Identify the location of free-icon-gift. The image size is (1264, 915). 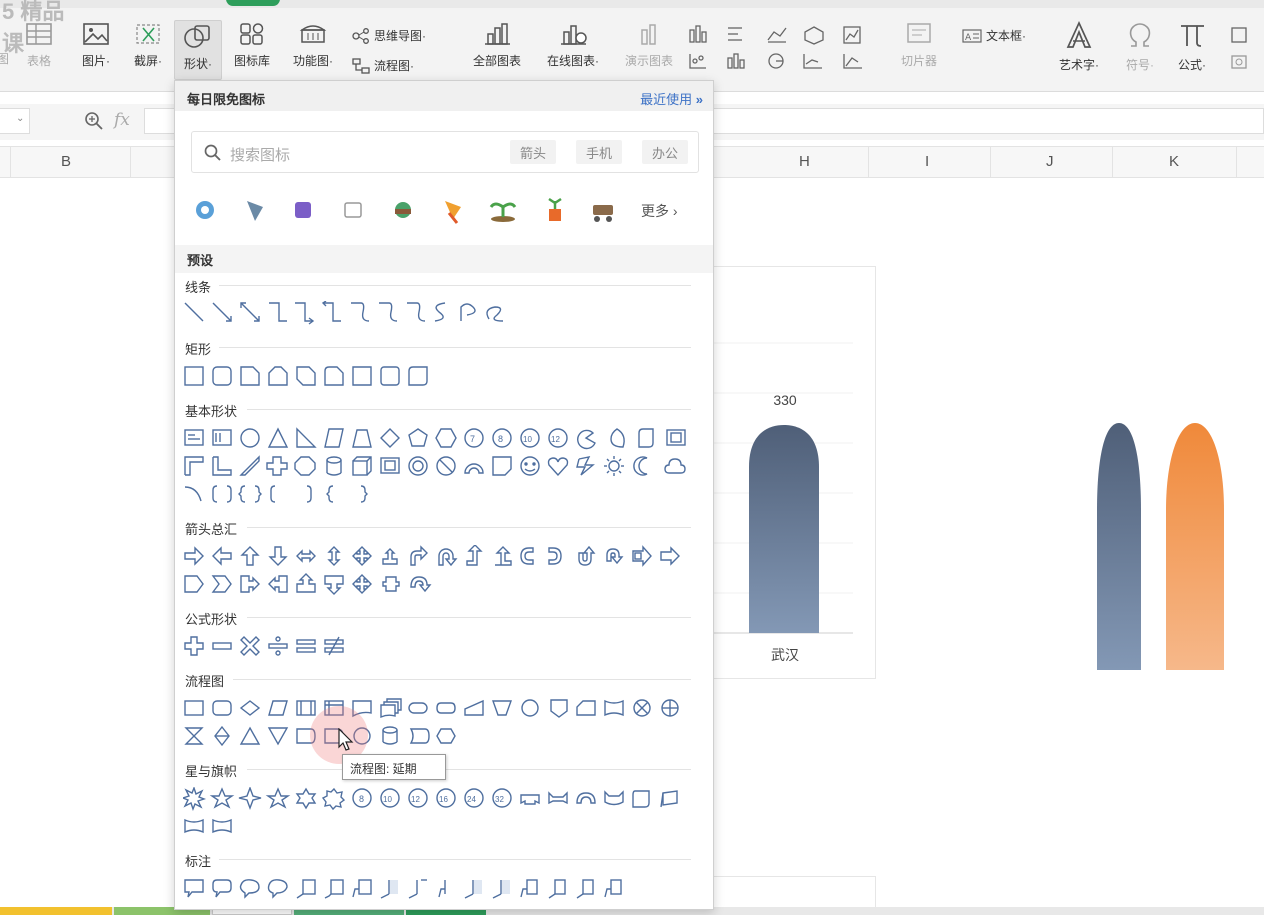
(353, 210).